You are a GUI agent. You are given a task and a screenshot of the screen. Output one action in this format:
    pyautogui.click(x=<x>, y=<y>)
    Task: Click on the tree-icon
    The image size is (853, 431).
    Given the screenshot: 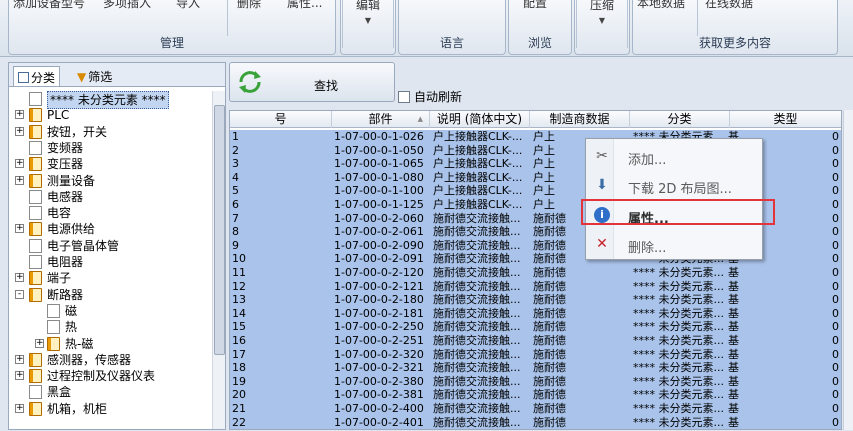 What is the action you would take?
    pyautogui.click(x=23, y=77)
    